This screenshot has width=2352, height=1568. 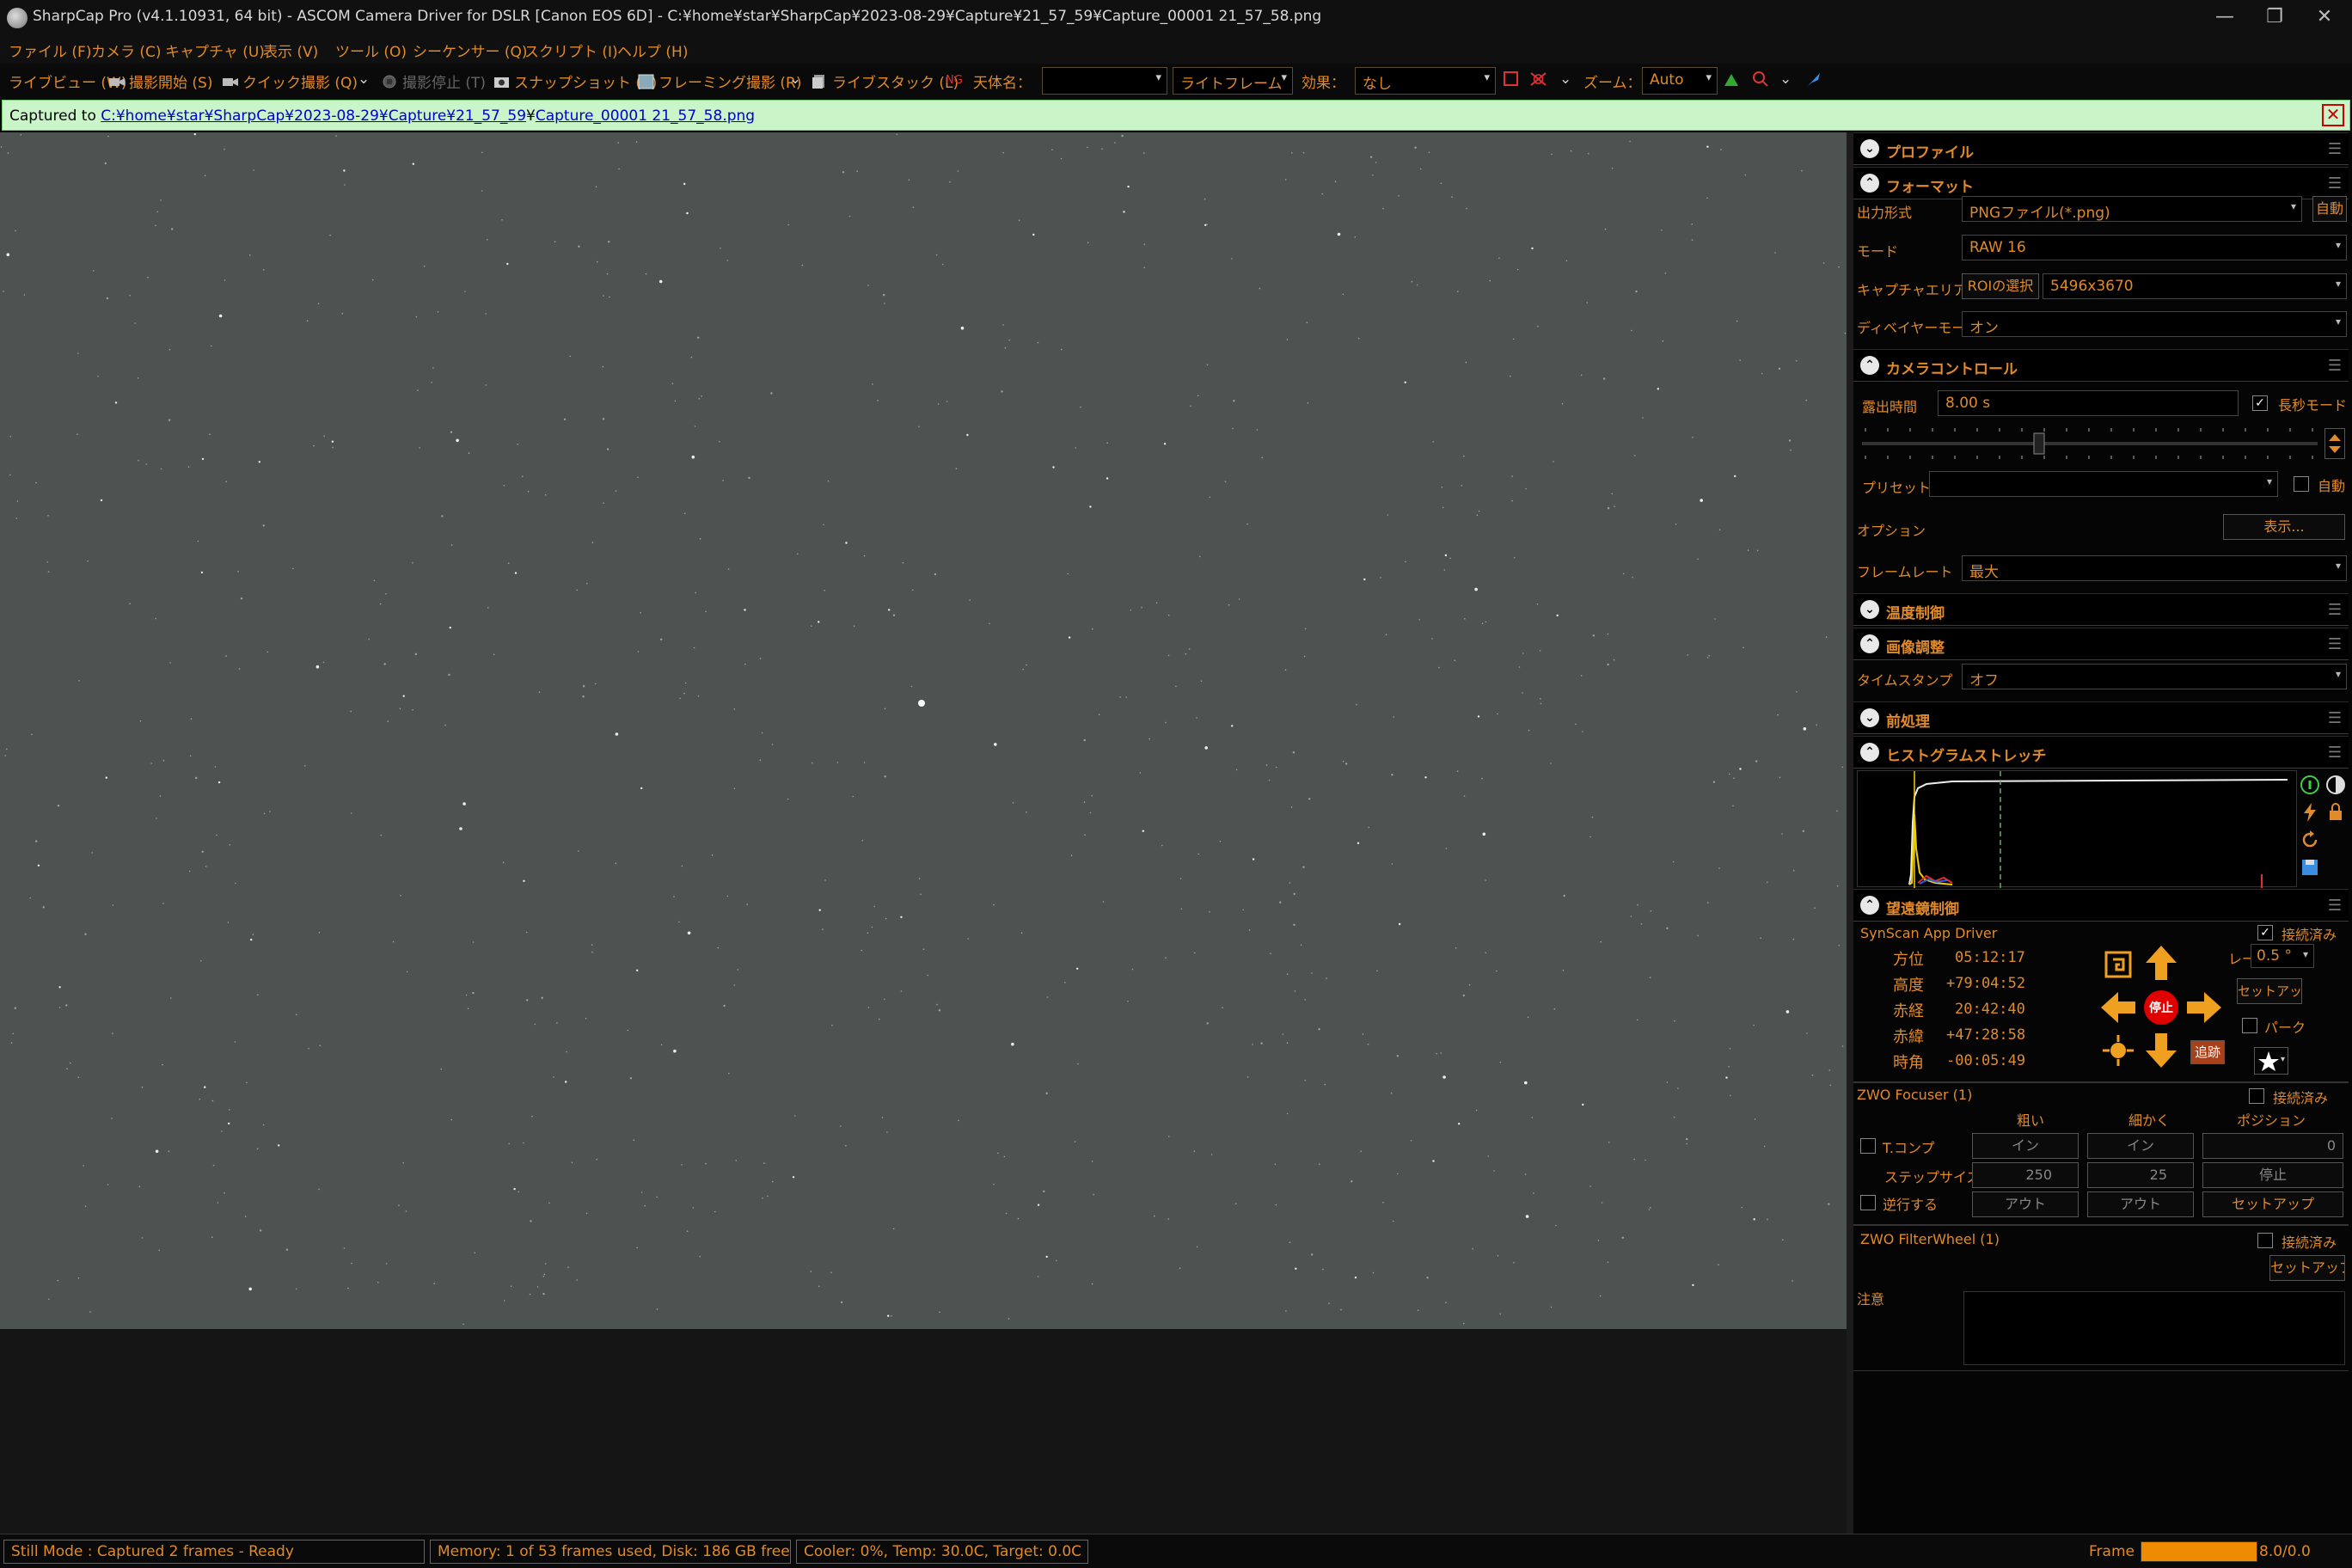 I want to click on quick-capture-button: クイック撮影 (Q), so click(x=290, y=81).